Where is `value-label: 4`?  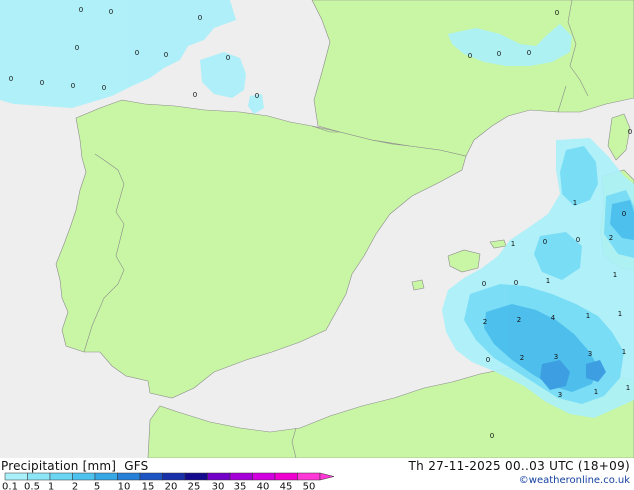
value-label: 4 is located at coordinates (553, 318).